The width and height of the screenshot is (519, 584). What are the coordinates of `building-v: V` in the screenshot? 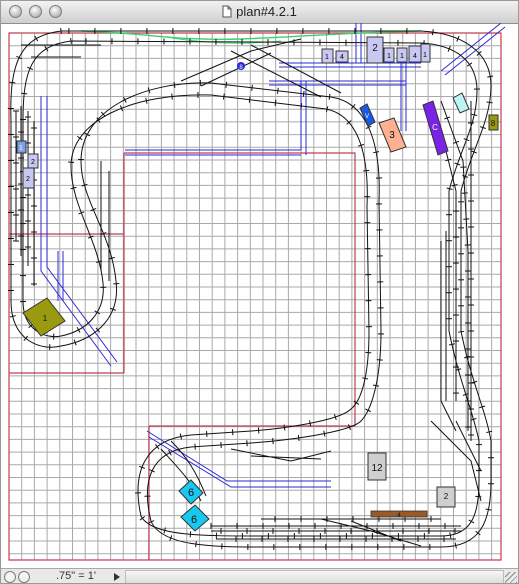 It's located at (367, 115).